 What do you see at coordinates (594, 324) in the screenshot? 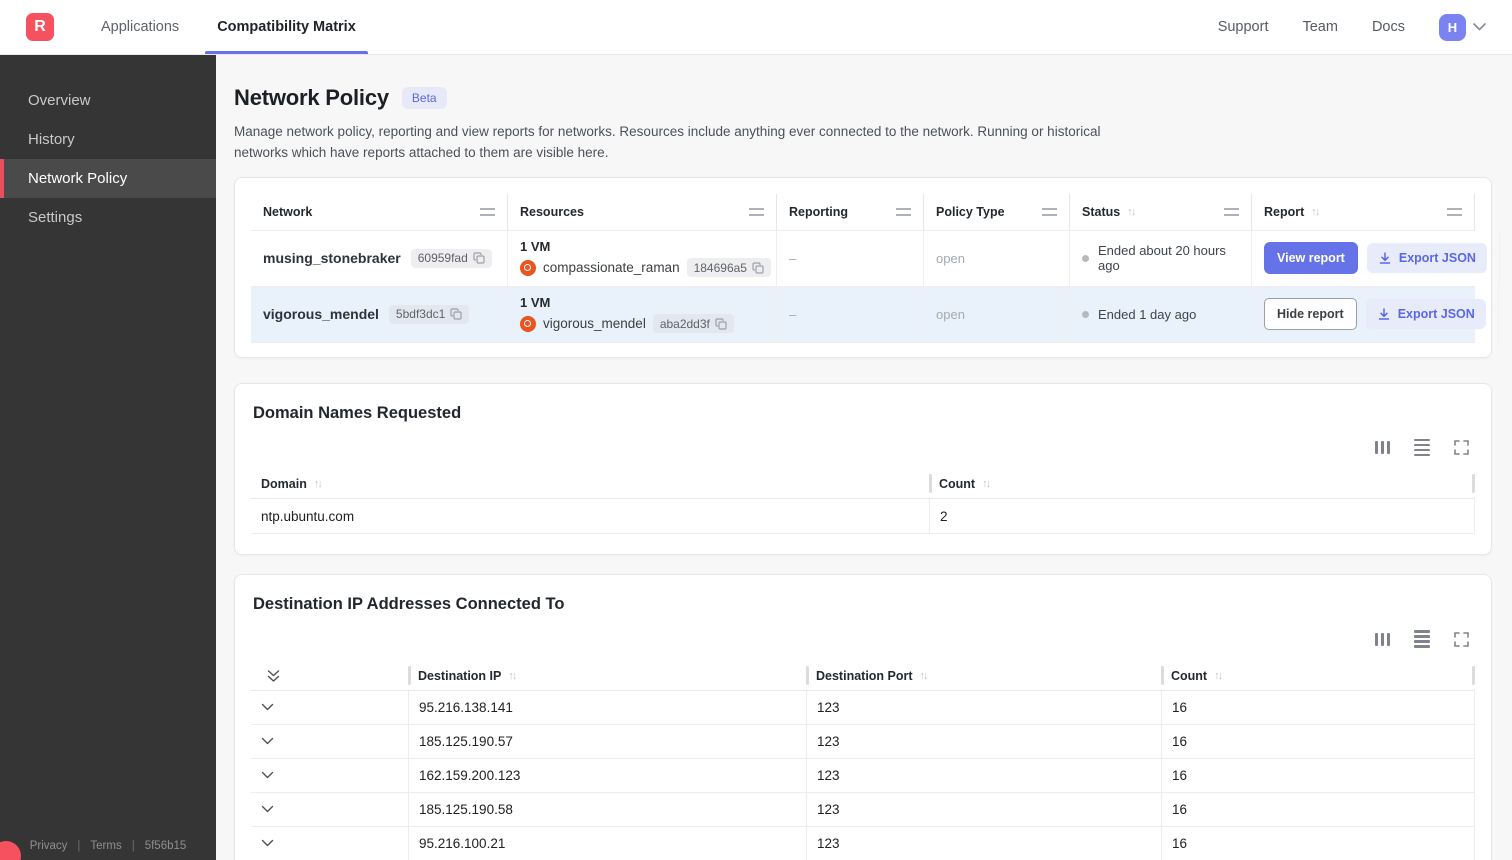
I see `resource-name: vigorous_mendel` at bounding box center [594, 324].